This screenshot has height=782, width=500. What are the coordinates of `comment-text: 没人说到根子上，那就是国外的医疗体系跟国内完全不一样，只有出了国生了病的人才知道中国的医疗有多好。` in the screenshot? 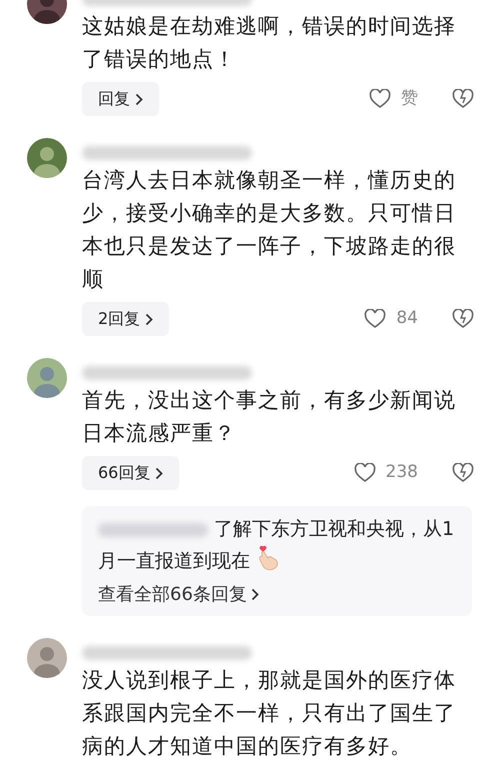 It's located at (269, 713).